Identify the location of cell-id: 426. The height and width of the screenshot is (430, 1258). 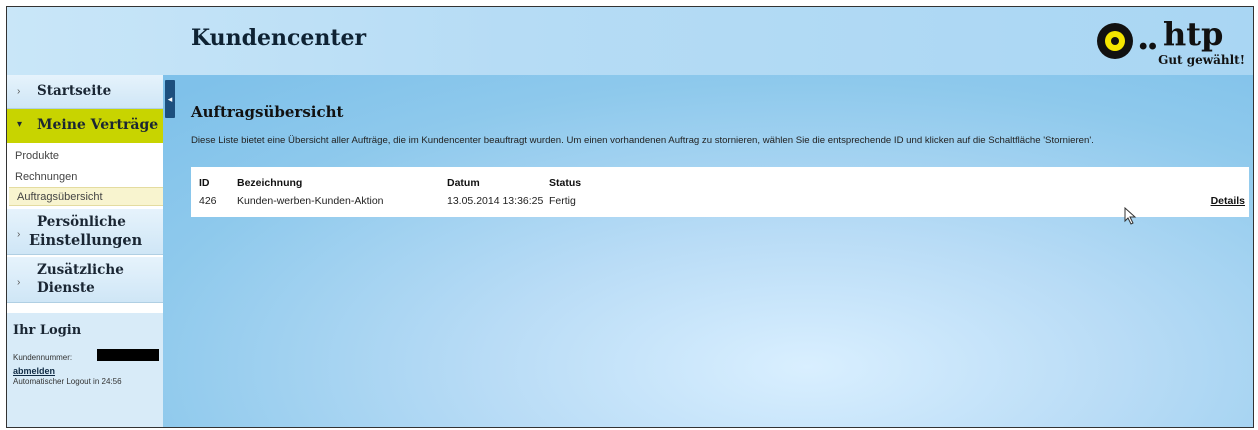
(208, 201).